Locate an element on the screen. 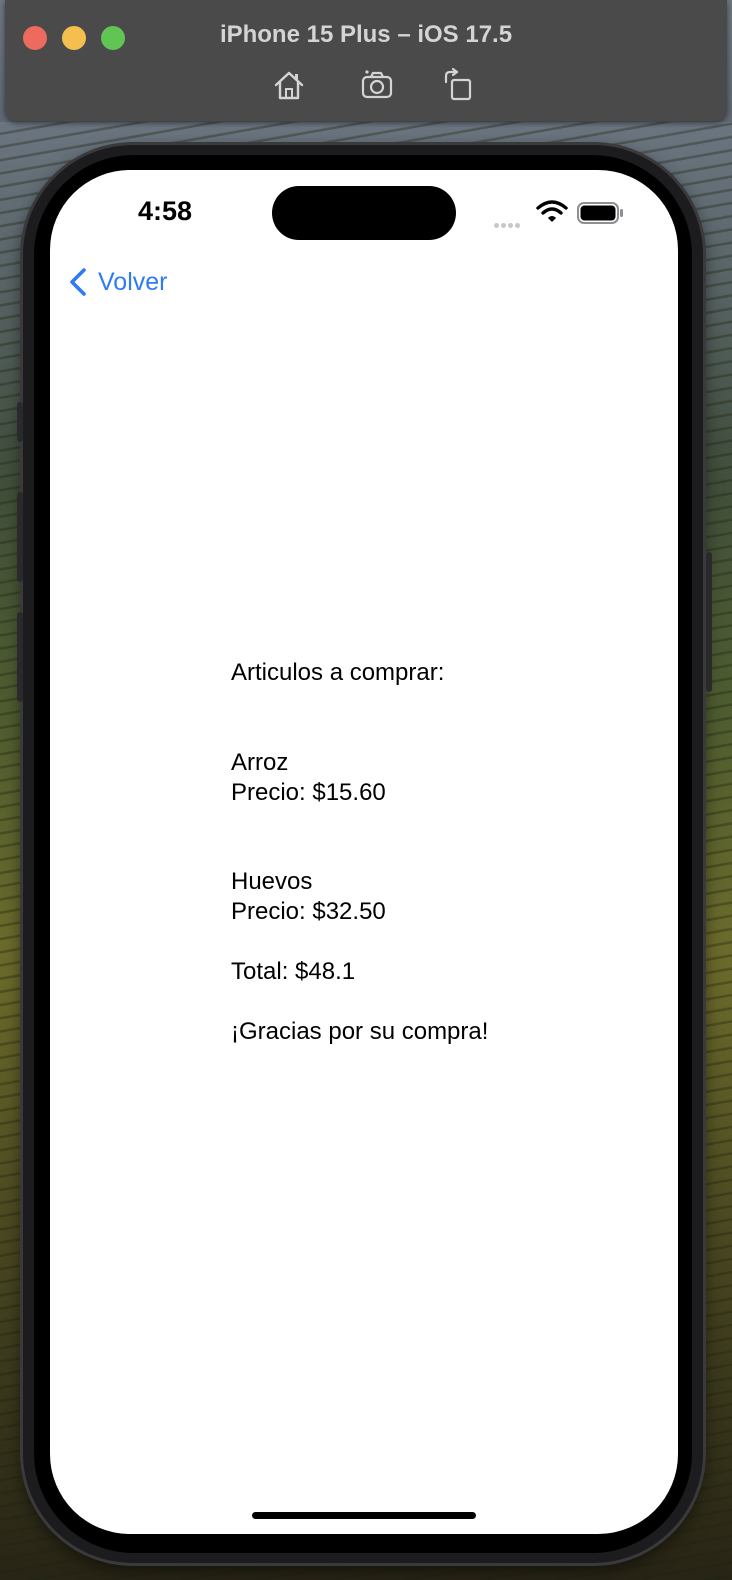  window-title: iPhone 15 Plus – iOS 17.5 is located at coordinates (366, 34).